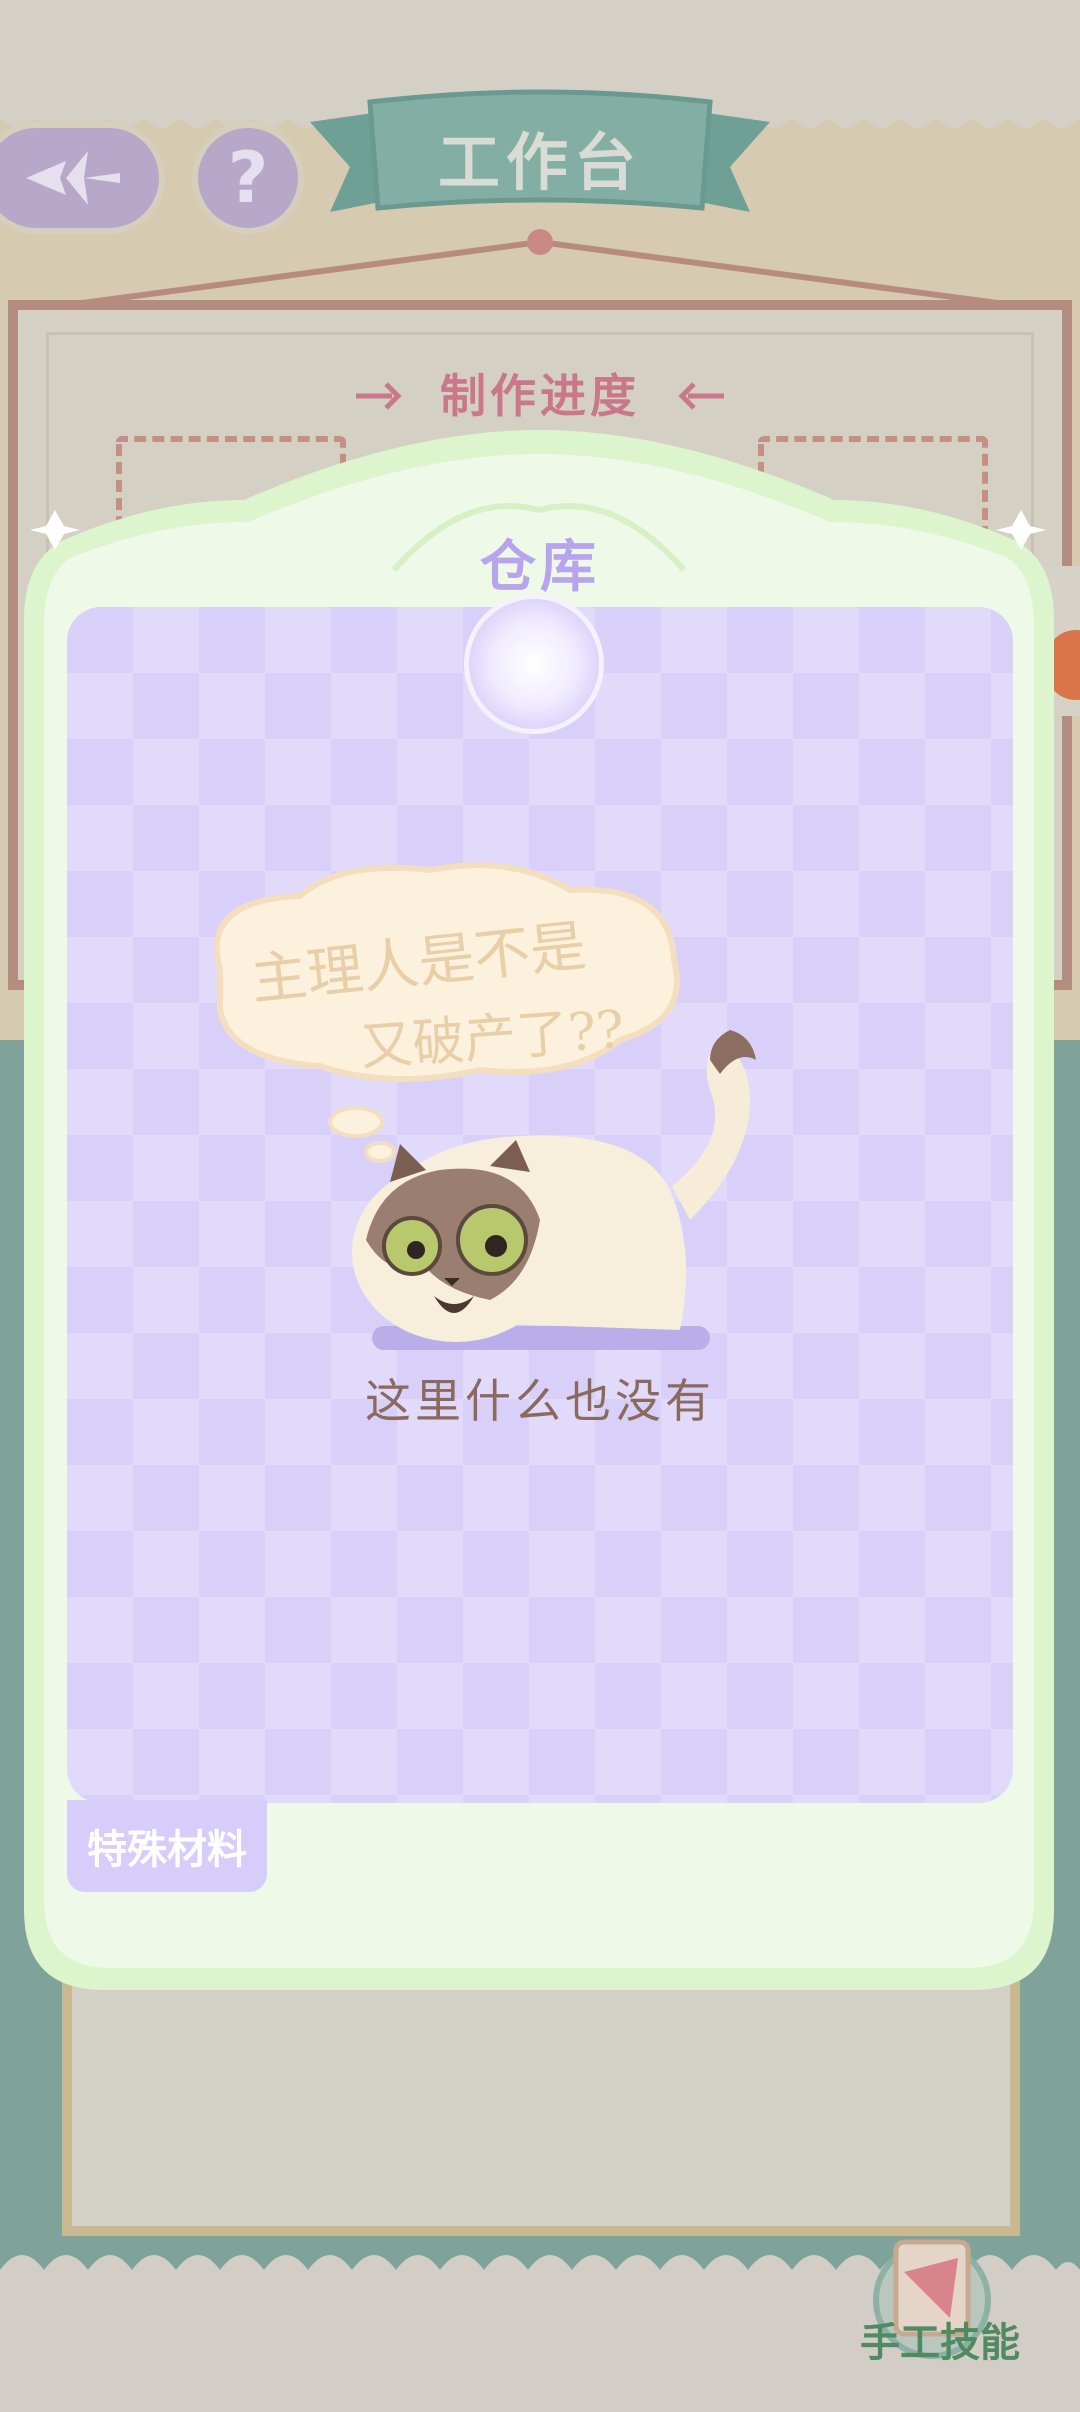 The image size is (1080, 2412). What do you see at coordinates (534, 664) in the screenshot?
I see `glowing-orb-icon` at bounding box center [534, 664].